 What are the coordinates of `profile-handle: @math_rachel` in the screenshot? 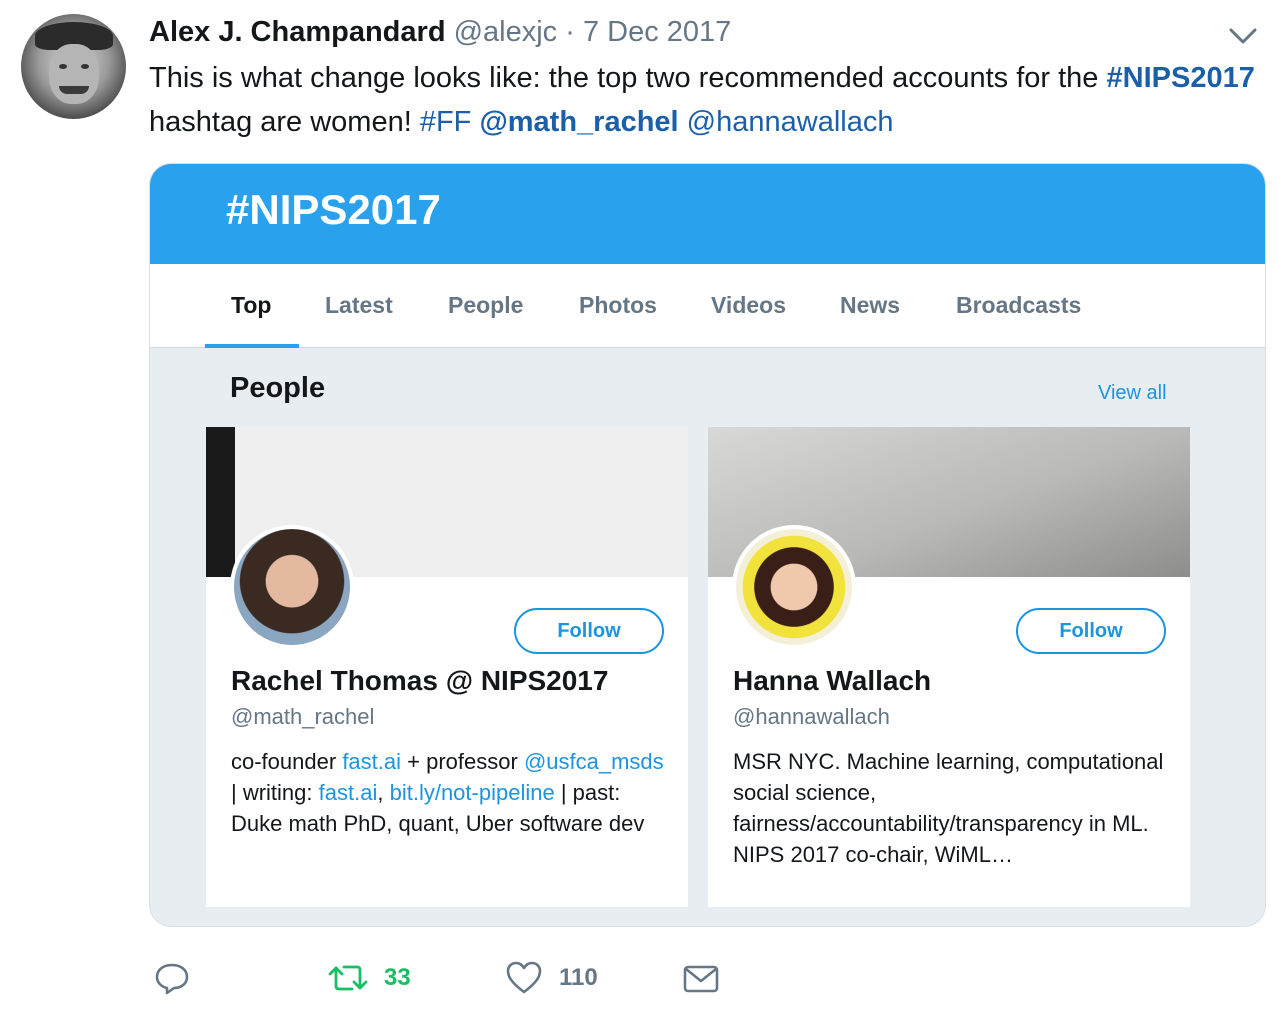 It's located at (302, 717).